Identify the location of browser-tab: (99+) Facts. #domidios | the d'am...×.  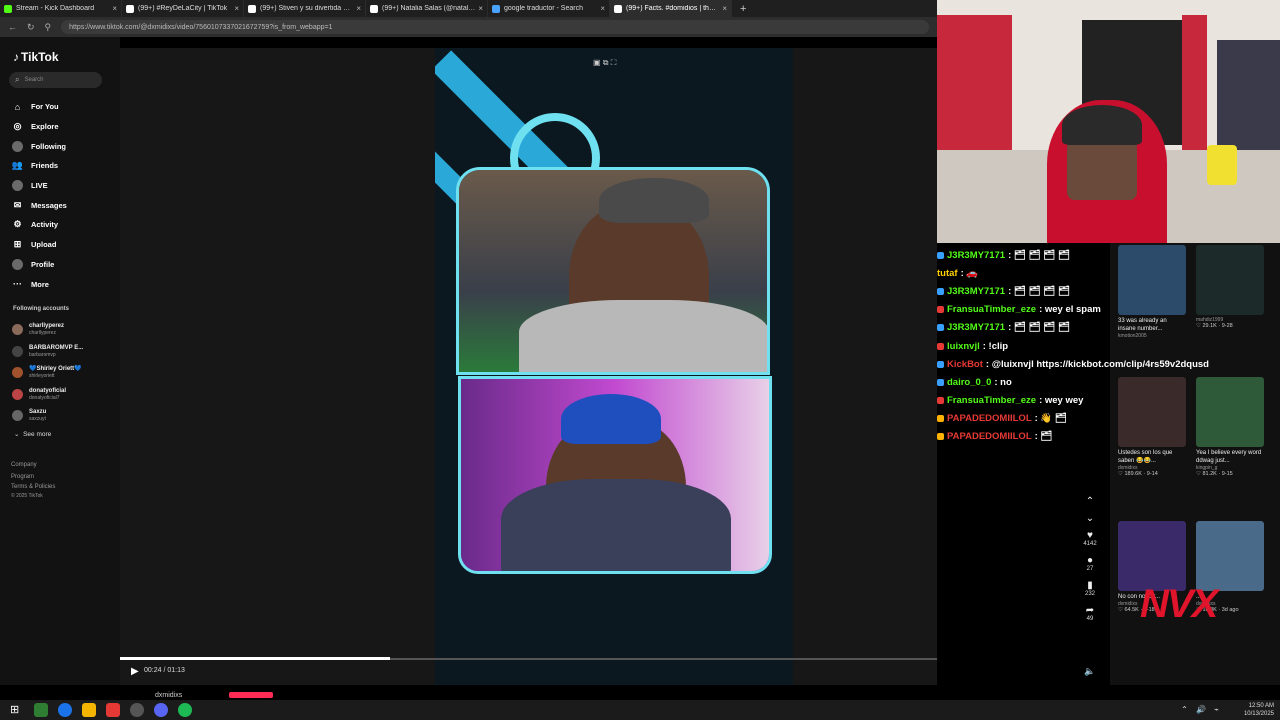
(671, 8).